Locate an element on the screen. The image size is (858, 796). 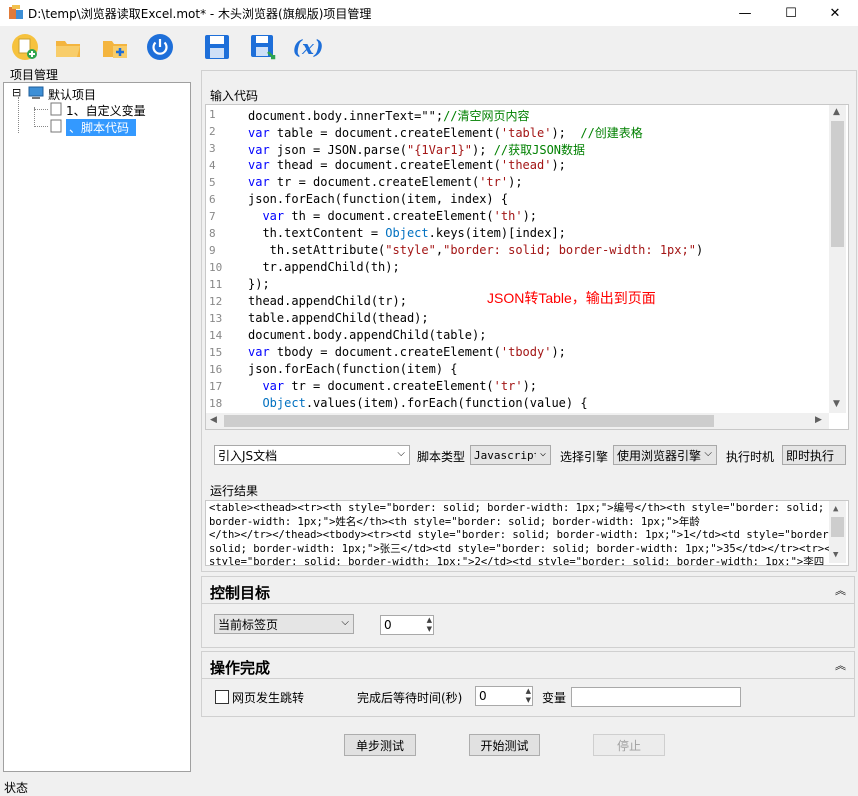
code-token: 'tbody' is located at coordinates (526, 352).